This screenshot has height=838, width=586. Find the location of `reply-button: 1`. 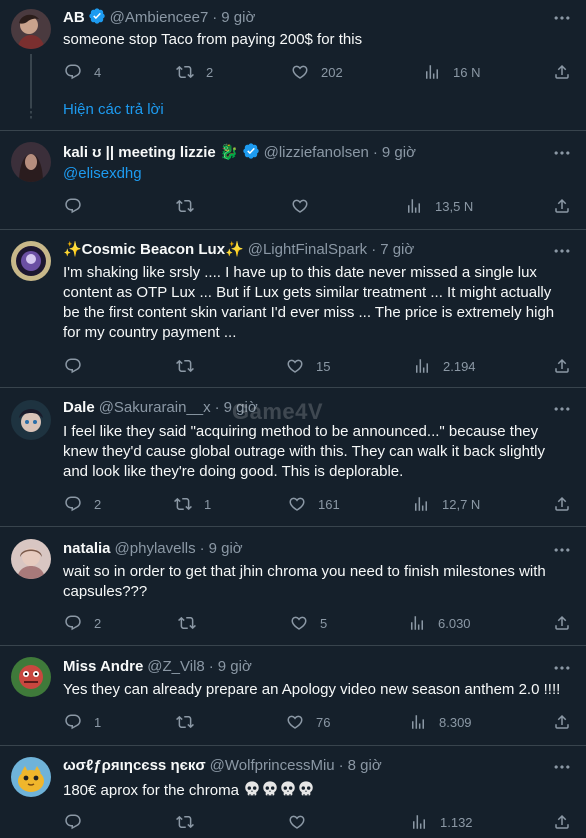

reply-button: 1 is located at coordinates (82, 722).